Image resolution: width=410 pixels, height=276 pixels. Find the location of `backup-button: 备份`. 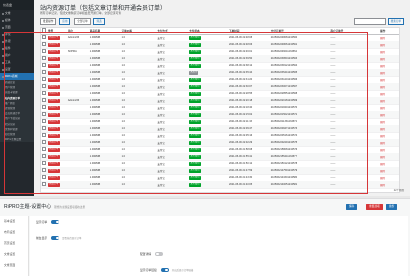

backup-button: 备份 is located at coordinates (392, 207).